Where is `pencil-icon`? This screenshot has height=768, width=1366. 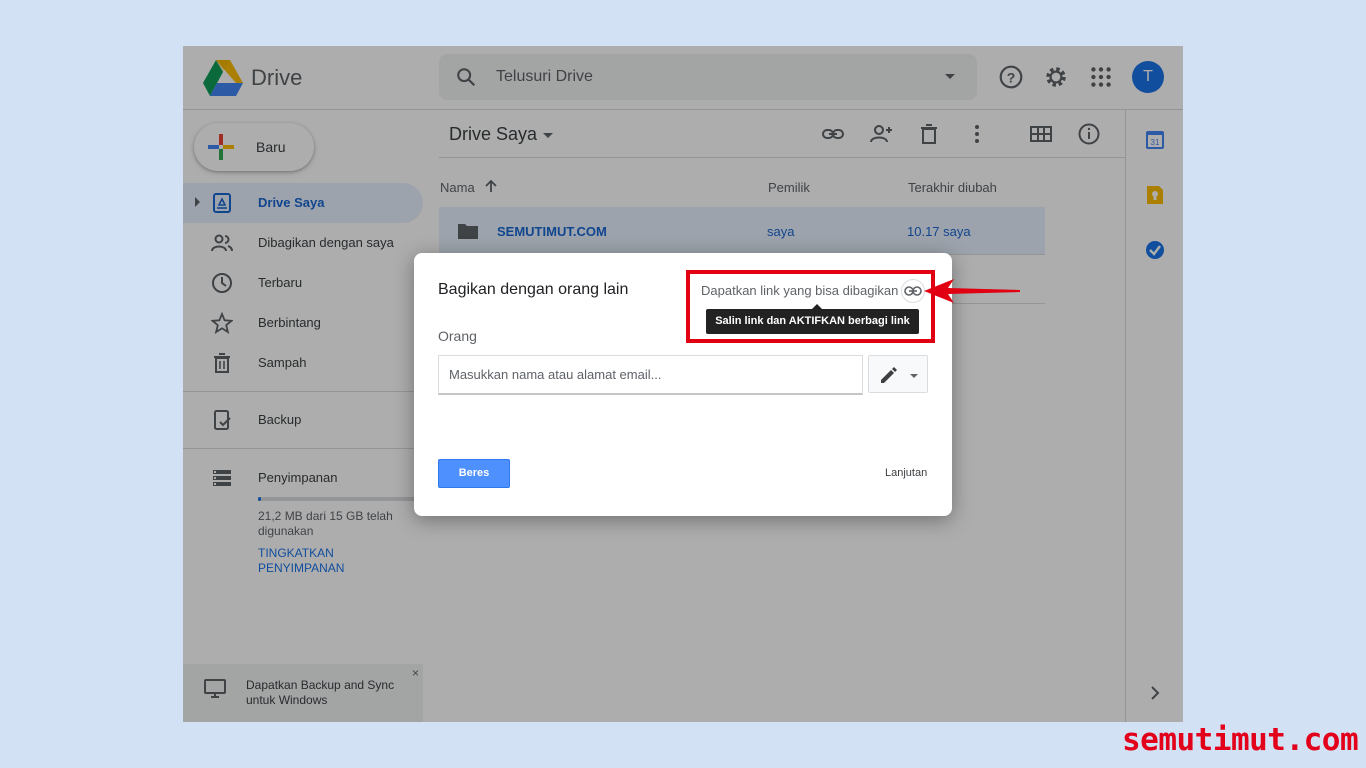
pencil-icon is located at coordinates (889, 375).